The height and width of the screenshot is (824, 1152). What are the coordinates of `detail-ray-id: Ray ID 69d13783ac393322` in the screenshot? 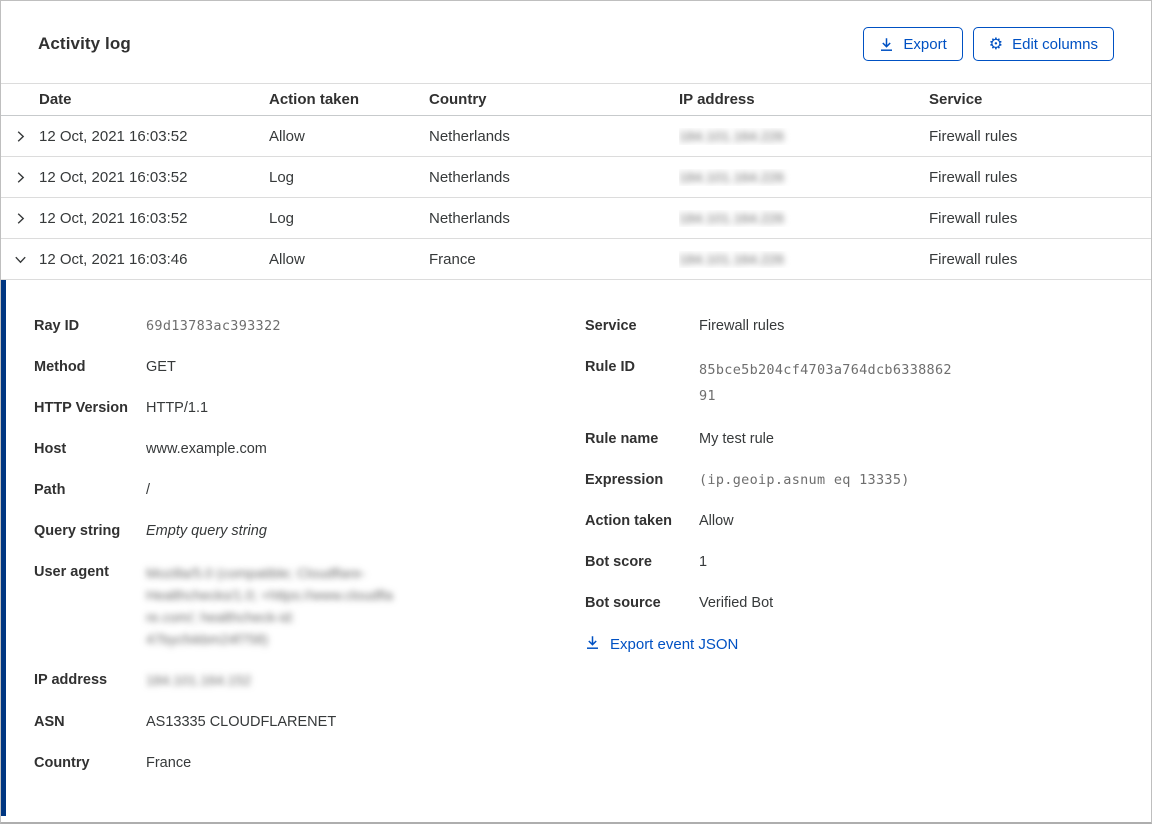 It's located at (291, 326).